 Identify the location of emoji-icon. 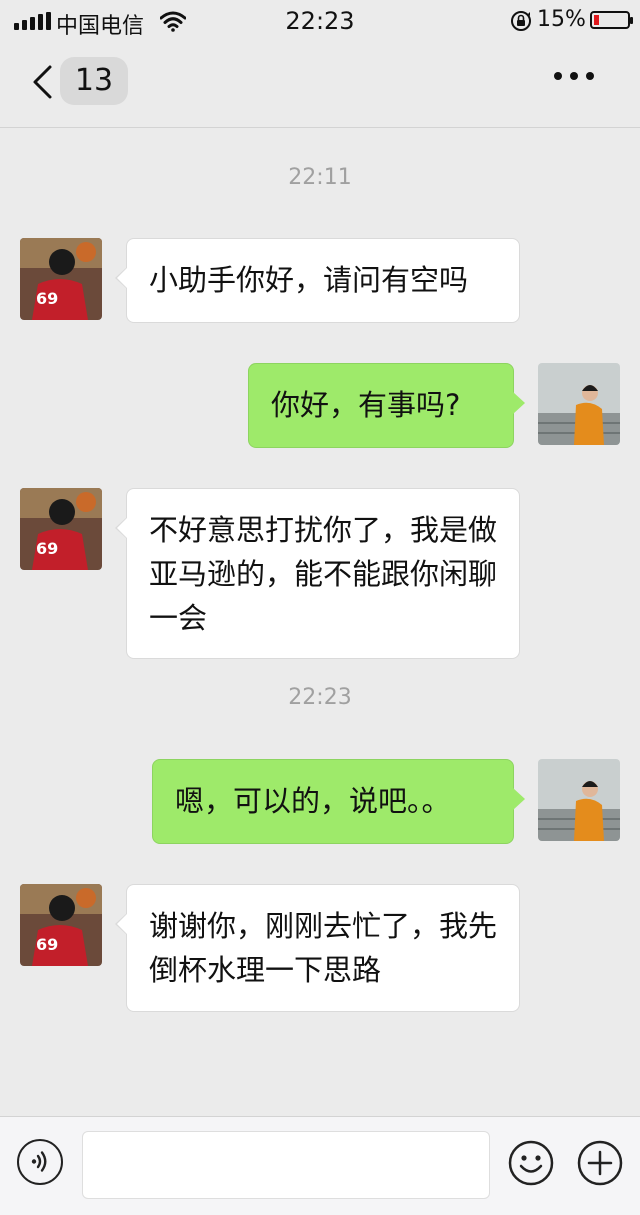
(531, 1163).